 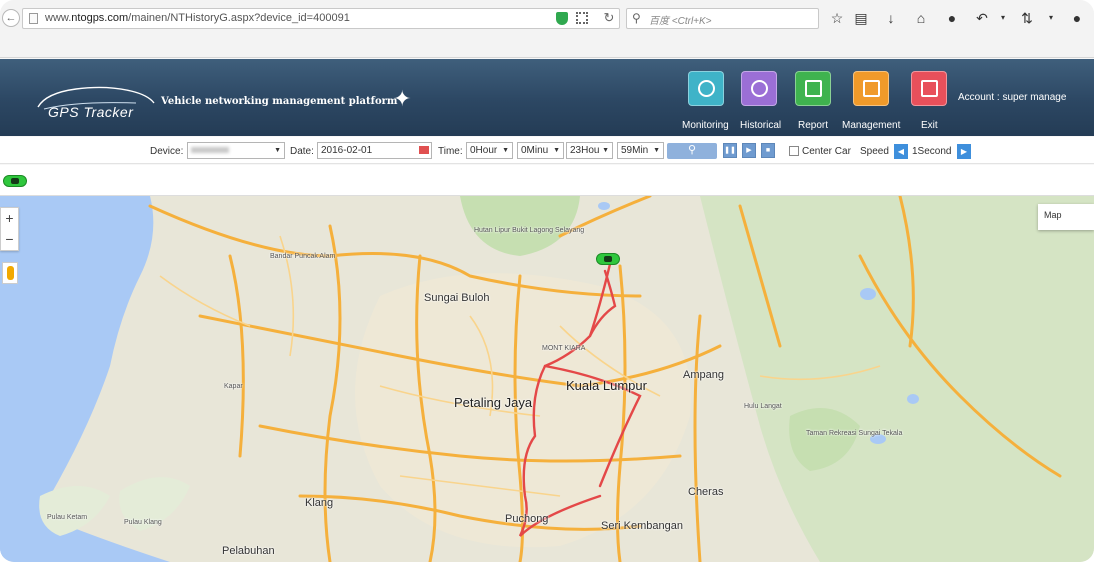 What do you see at coordinates (535, 150) in the screenshot?
I see `from-minute-value: 0Minu` at bounding box center [535, 150].